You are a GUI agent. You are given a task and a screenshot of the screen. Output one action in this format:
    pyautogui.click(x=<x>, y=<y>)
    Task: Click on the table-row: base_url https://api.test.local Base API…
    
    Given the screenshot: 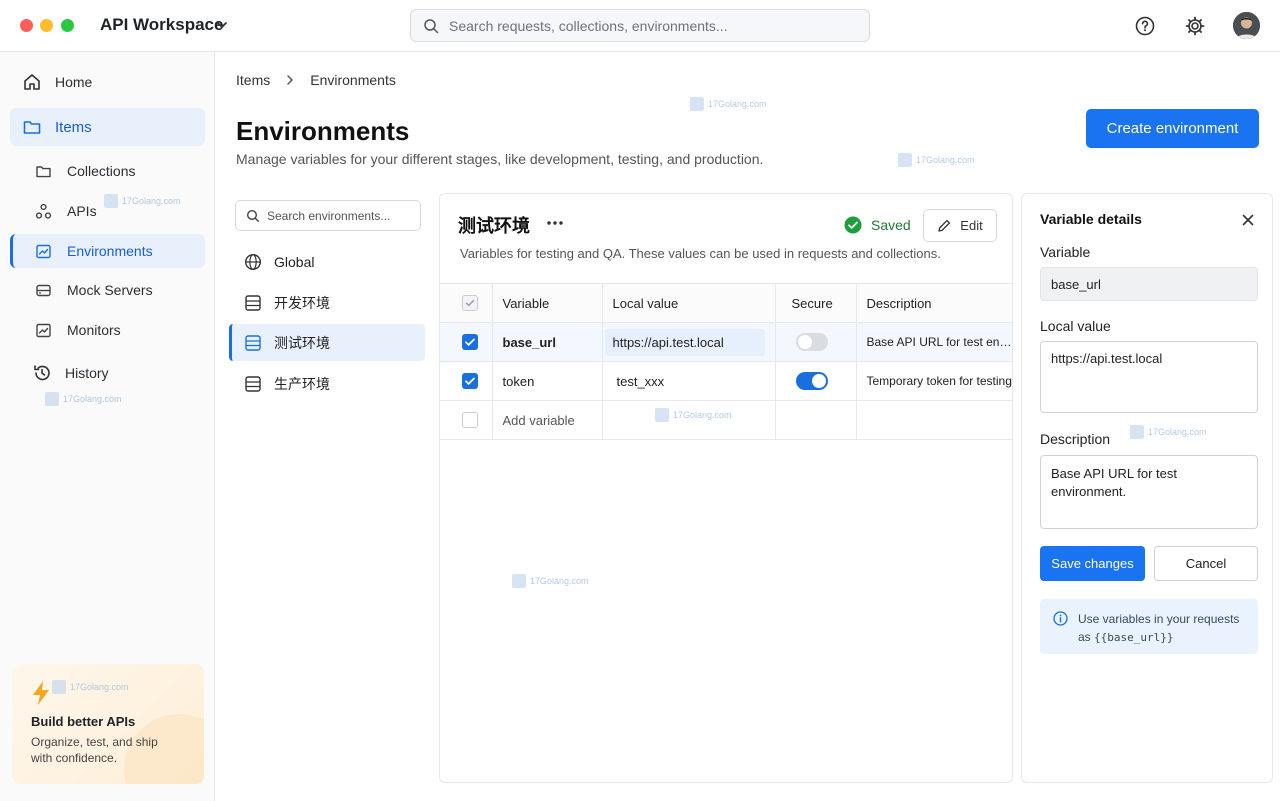 What is the action you would take?
    pyautogui.click(x=726, y=342)
    